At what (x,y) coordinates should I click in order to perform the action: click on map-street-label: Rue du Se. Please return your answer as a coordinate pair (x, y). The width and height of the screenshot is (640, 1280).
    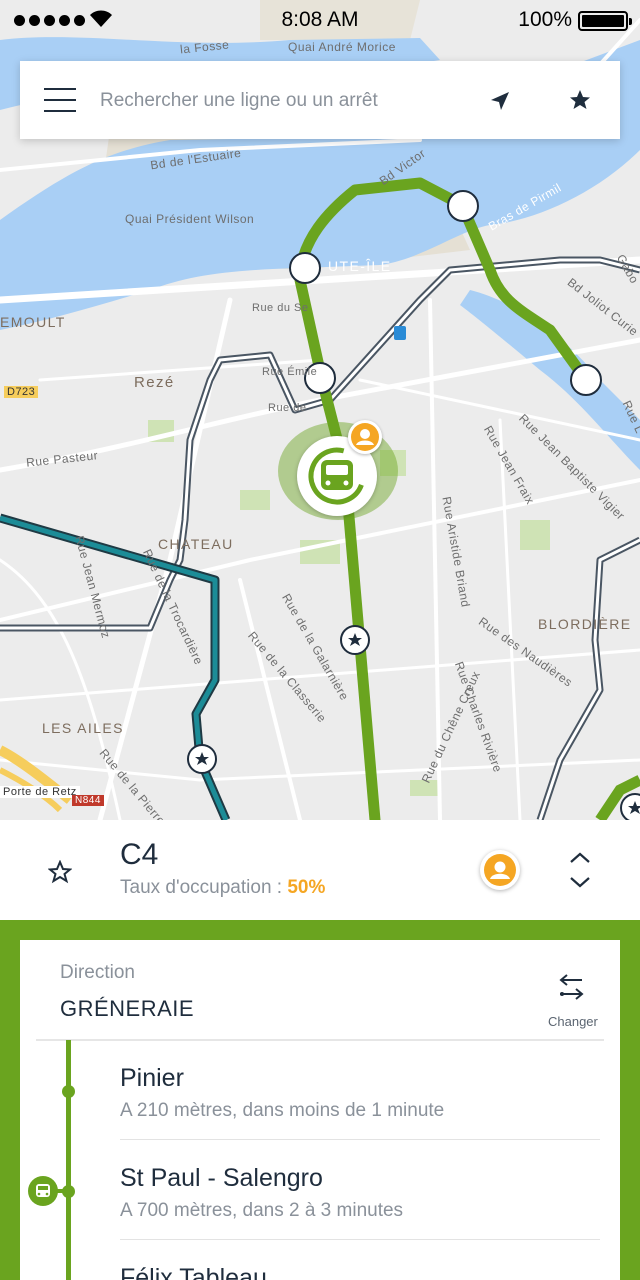
    Looking at the image, I should click on (280, 308).